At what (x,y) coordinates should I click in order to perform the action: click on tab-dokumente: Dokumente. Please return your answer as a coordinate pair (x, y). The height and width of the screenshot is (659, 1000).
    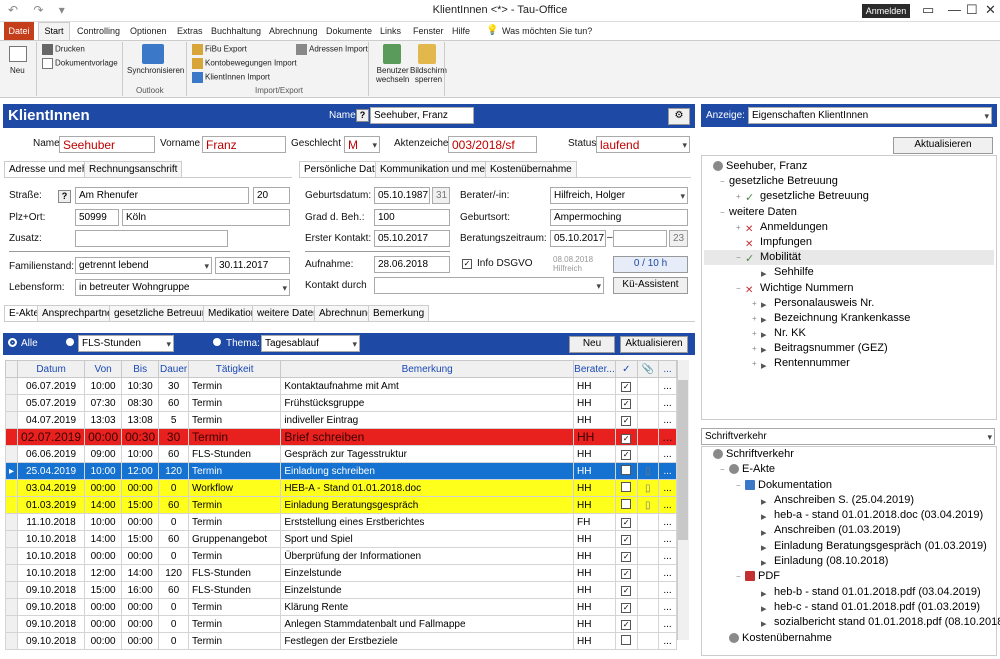
    Looking at the image, I should click on (349, 31).